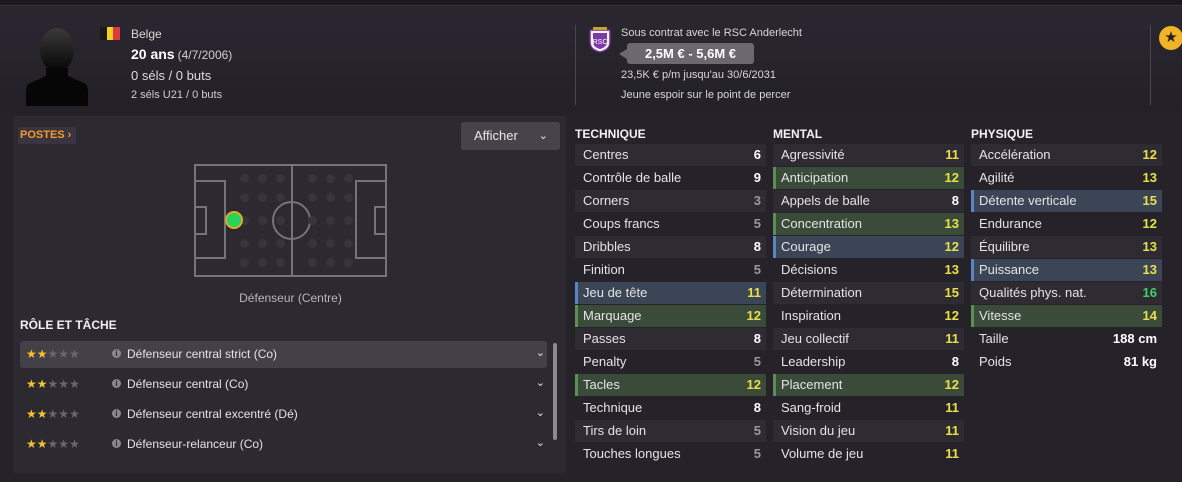  What do you see at coordinates (234, 220) in the screenshot?
I see `position-marker-dc` at bounding box center [234, 220].